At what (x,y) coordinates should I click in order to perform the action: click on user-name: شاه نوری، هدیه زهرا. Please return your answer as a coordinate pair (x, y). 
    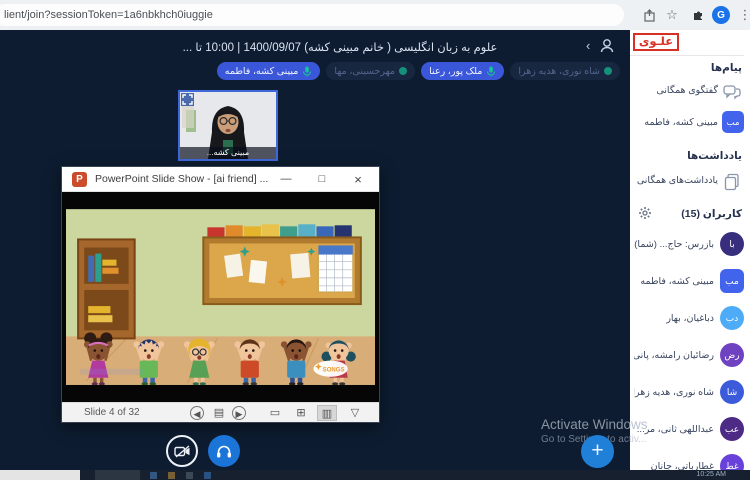
    Looking at the image, I should click on (674, 392).